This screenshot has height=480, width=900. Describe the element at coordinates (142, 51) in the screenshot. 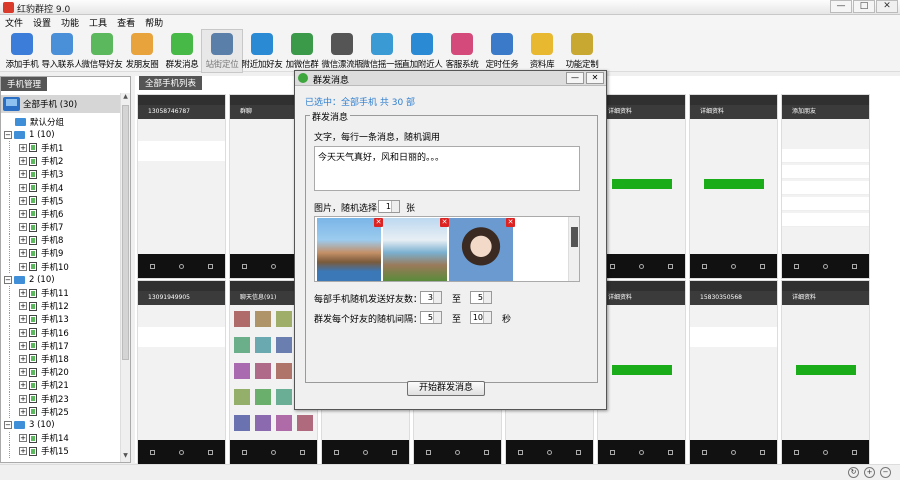

I see `toolbar-button-3: 发朋友圈` at that location.